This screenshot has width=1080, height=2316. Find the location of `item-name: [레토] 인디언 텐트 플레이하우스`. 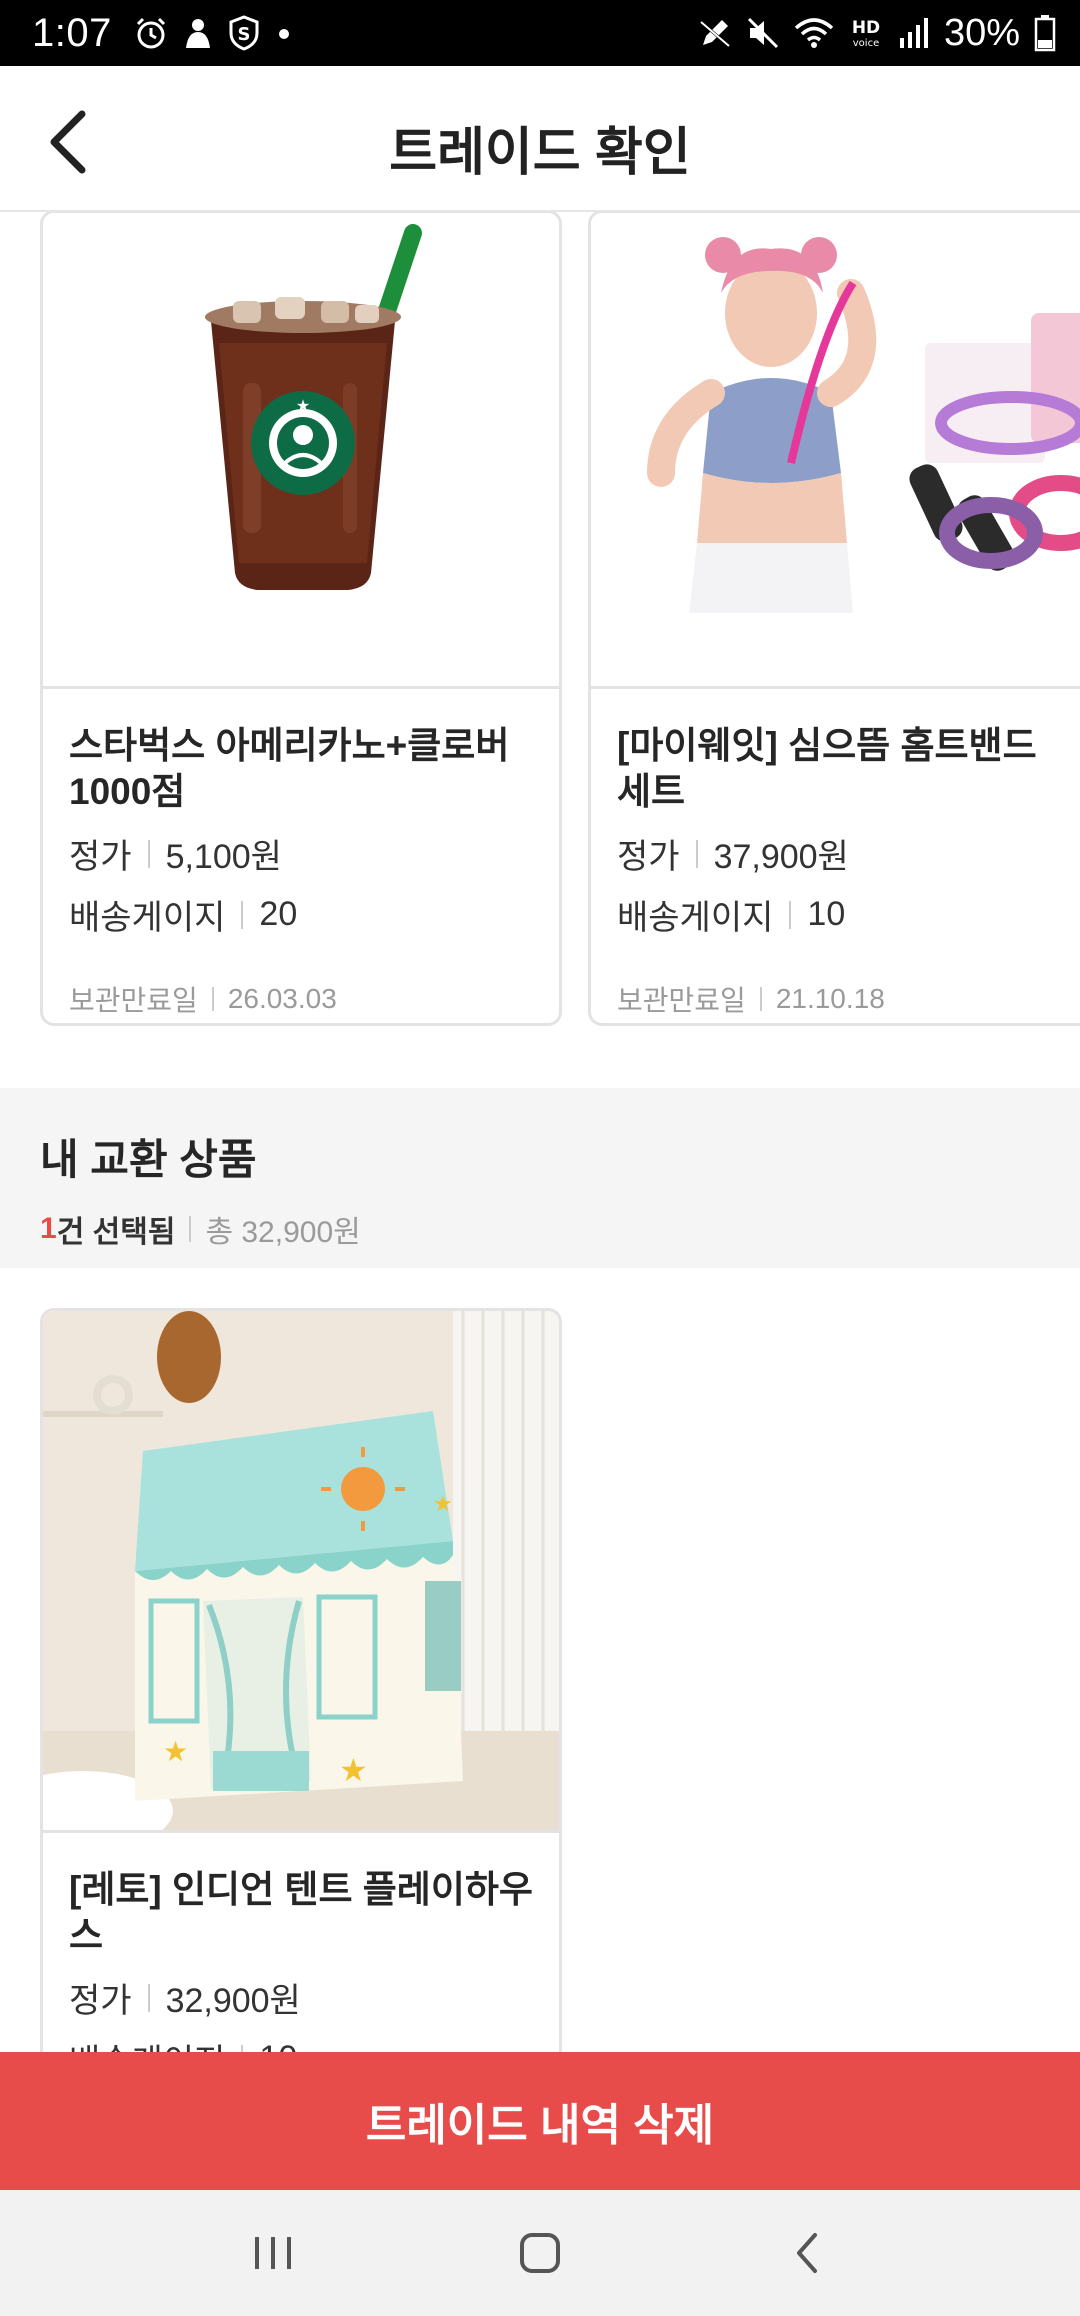

item-name: [레토] 인디언 텐트 플레이하우스 is located at coordinates (301, 1912).